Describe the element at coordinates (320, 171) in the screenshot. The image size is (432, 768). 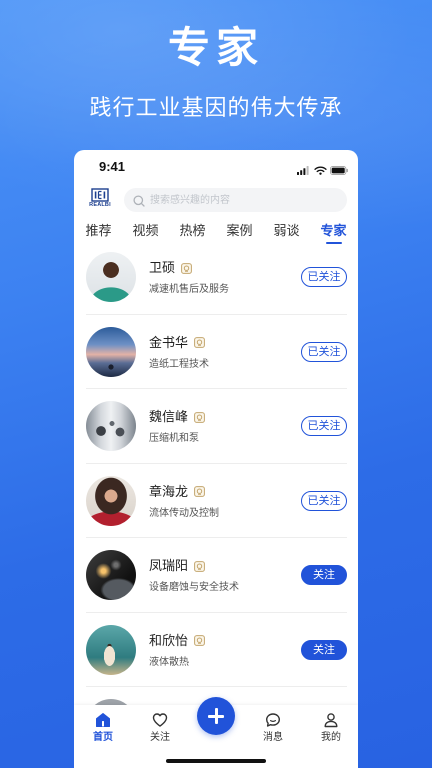
I see `wifi-icon` at that location.